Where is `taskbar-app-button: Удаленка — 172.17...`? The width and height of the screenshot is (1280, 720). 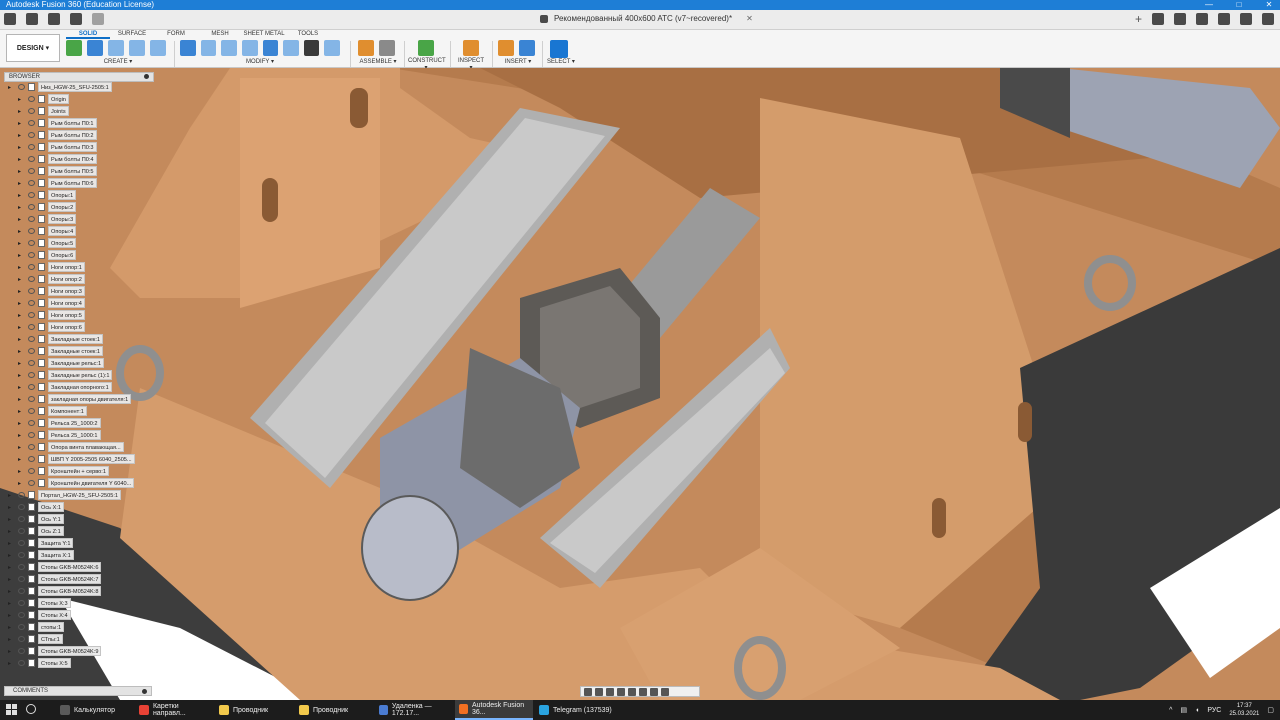 taskbar-app-button: Удаленка — 172.17... is located at coordinates (414, 710).